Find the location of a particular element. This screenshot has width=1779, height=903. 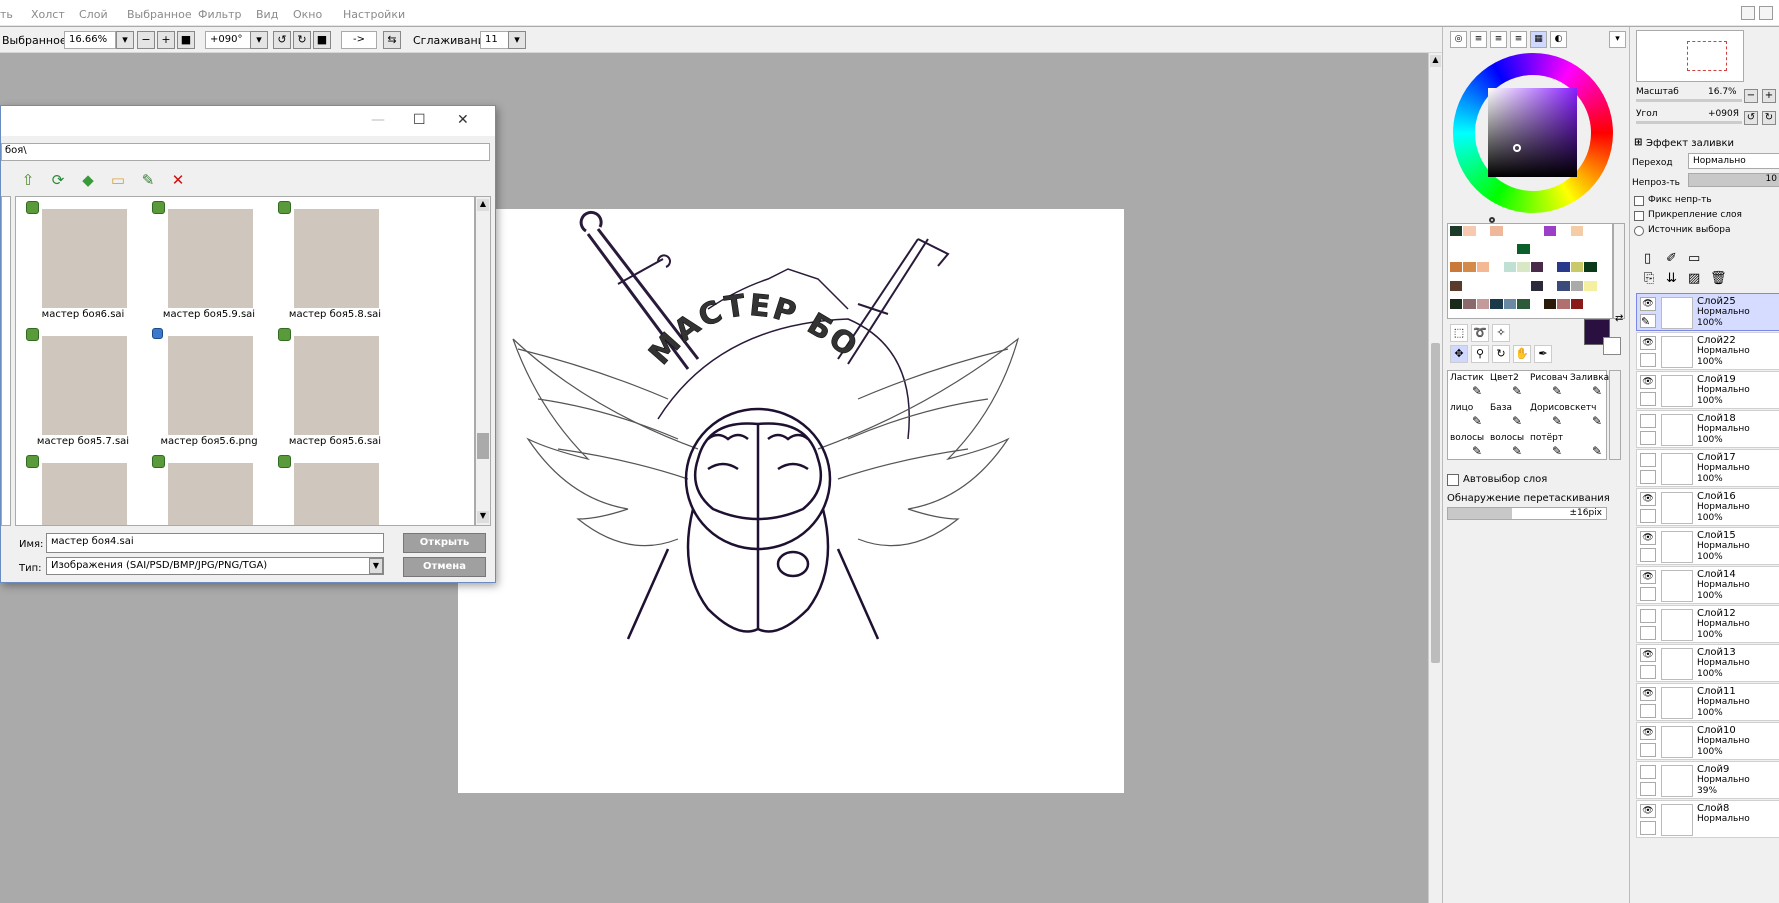

dialog-close-icon: ✕ is located at coordinates (463, 120).